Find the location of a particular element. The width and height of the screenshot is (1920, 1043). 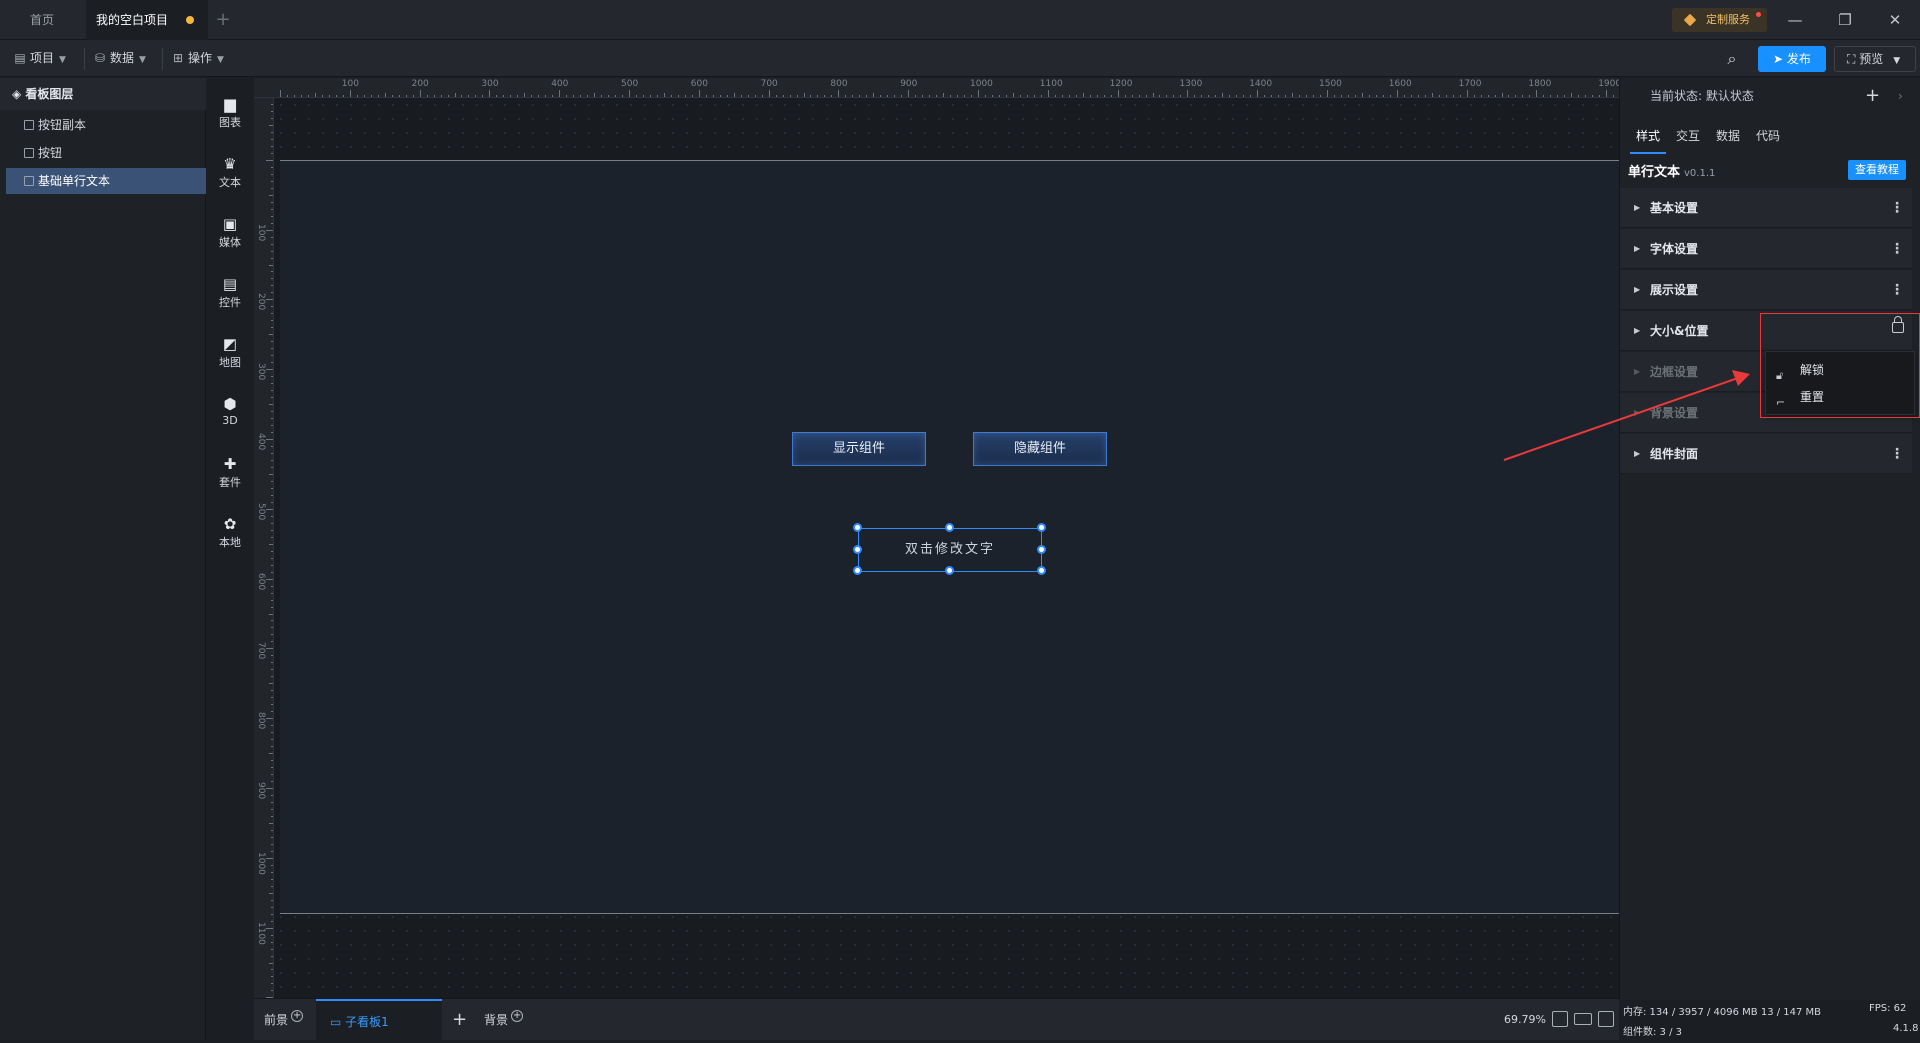

minimize-button: — is located at coordinates (1795, 20).